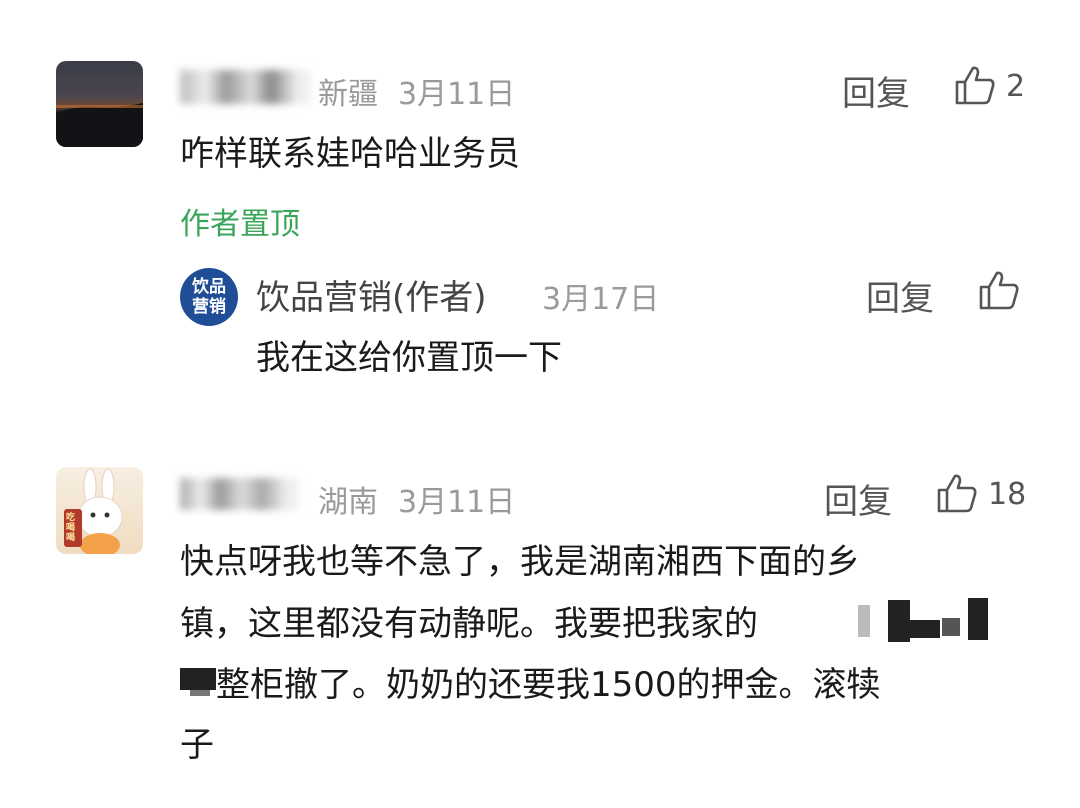  What do you see at coordinates (209, 307) in the screenshot?
I see `avatar-text: 营销` at bounding box center [209, 307].